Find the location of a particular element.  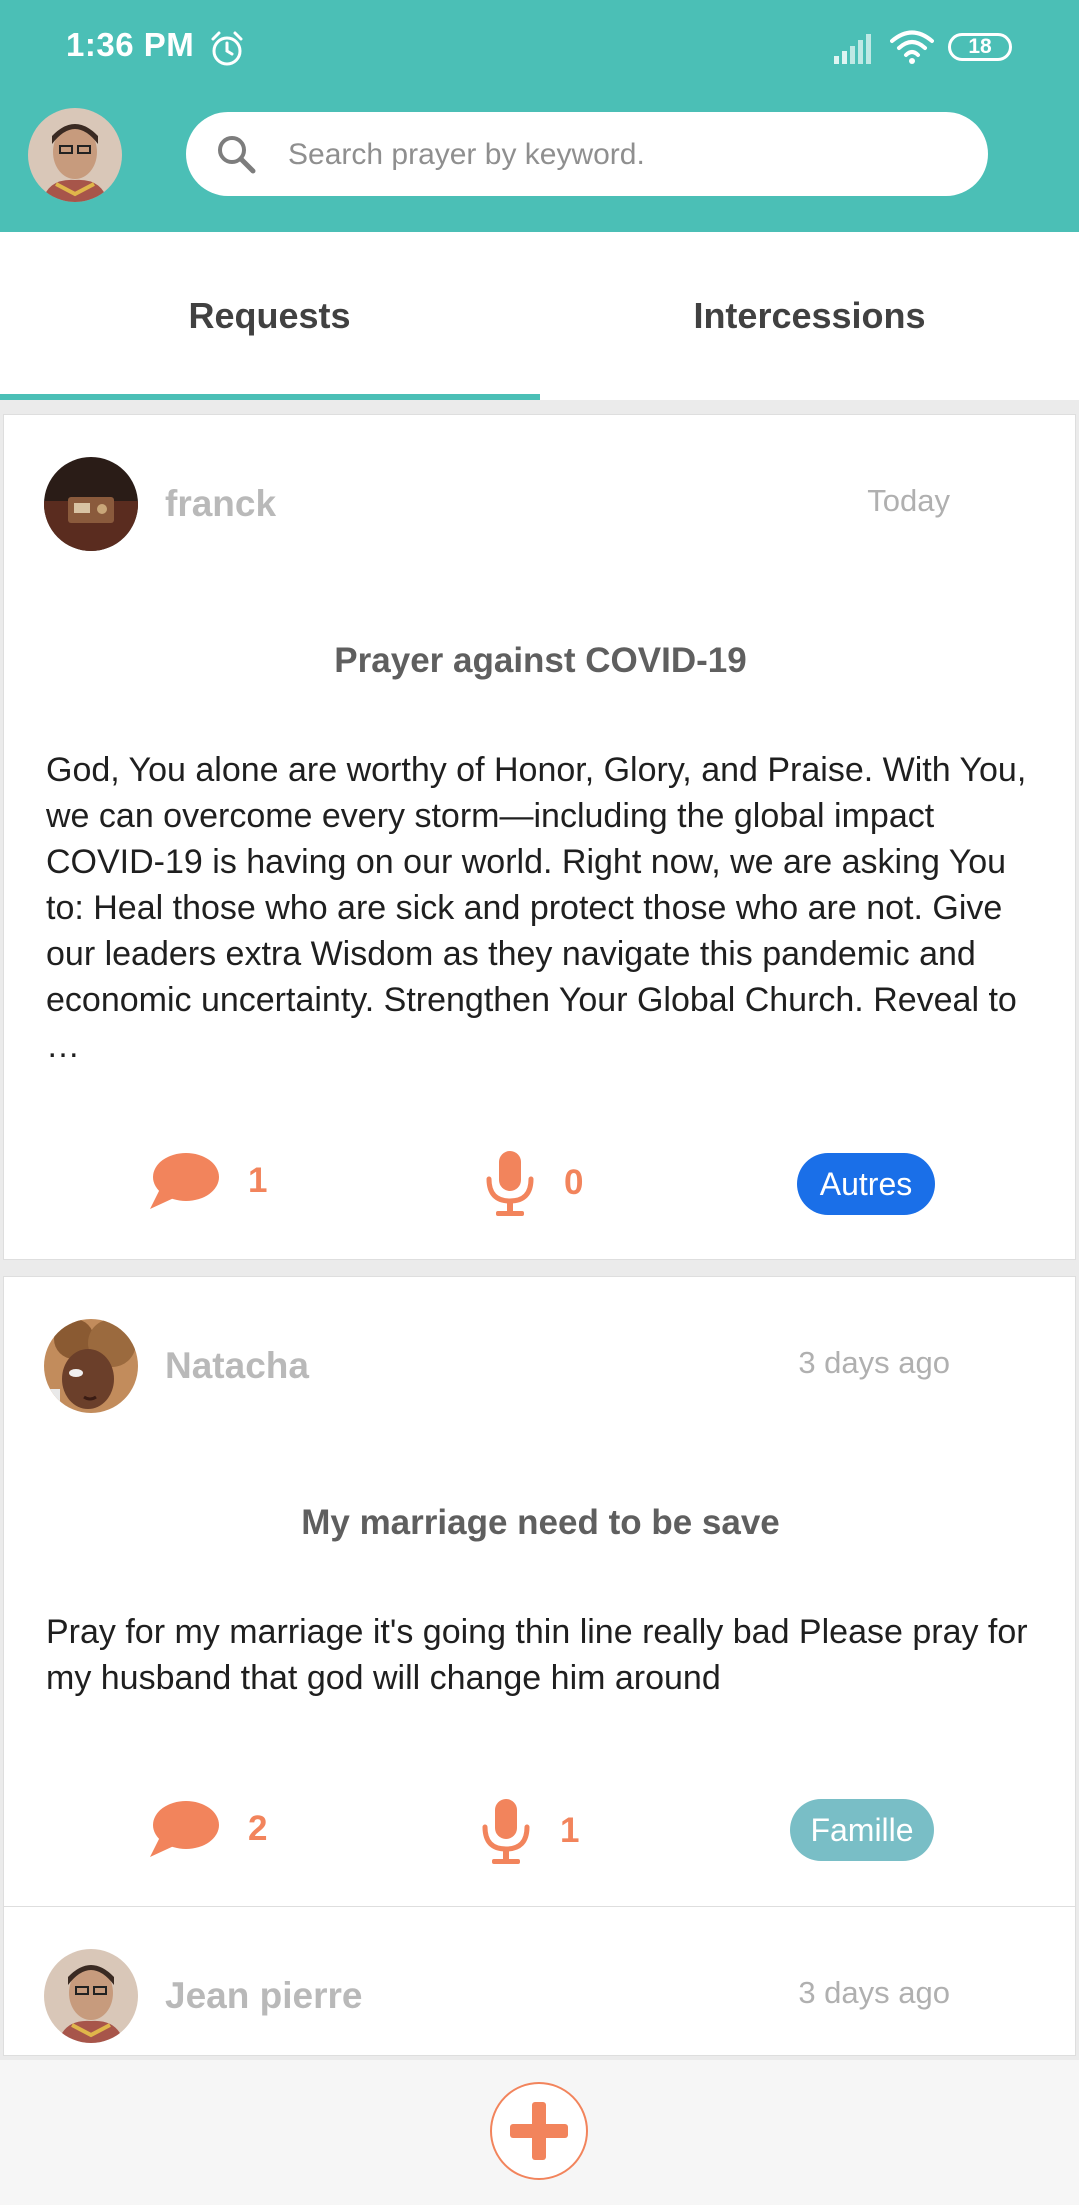

voice-count: 0 is located at coordinates (574, 1182).